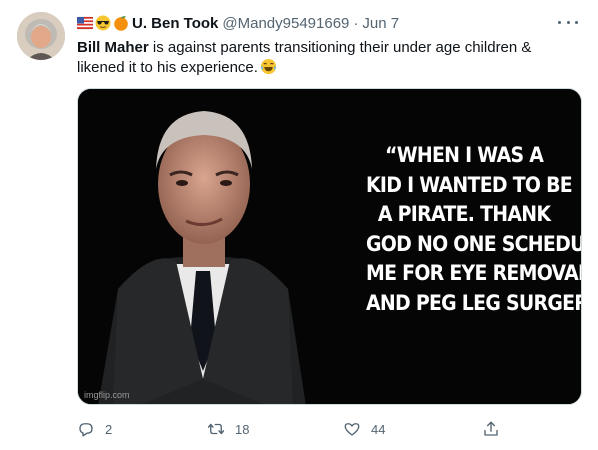  What do you see at coordinates (380, 23) in the screenshot?
I see `tweet-date: Jun 7` at bounding box center [380, 23].